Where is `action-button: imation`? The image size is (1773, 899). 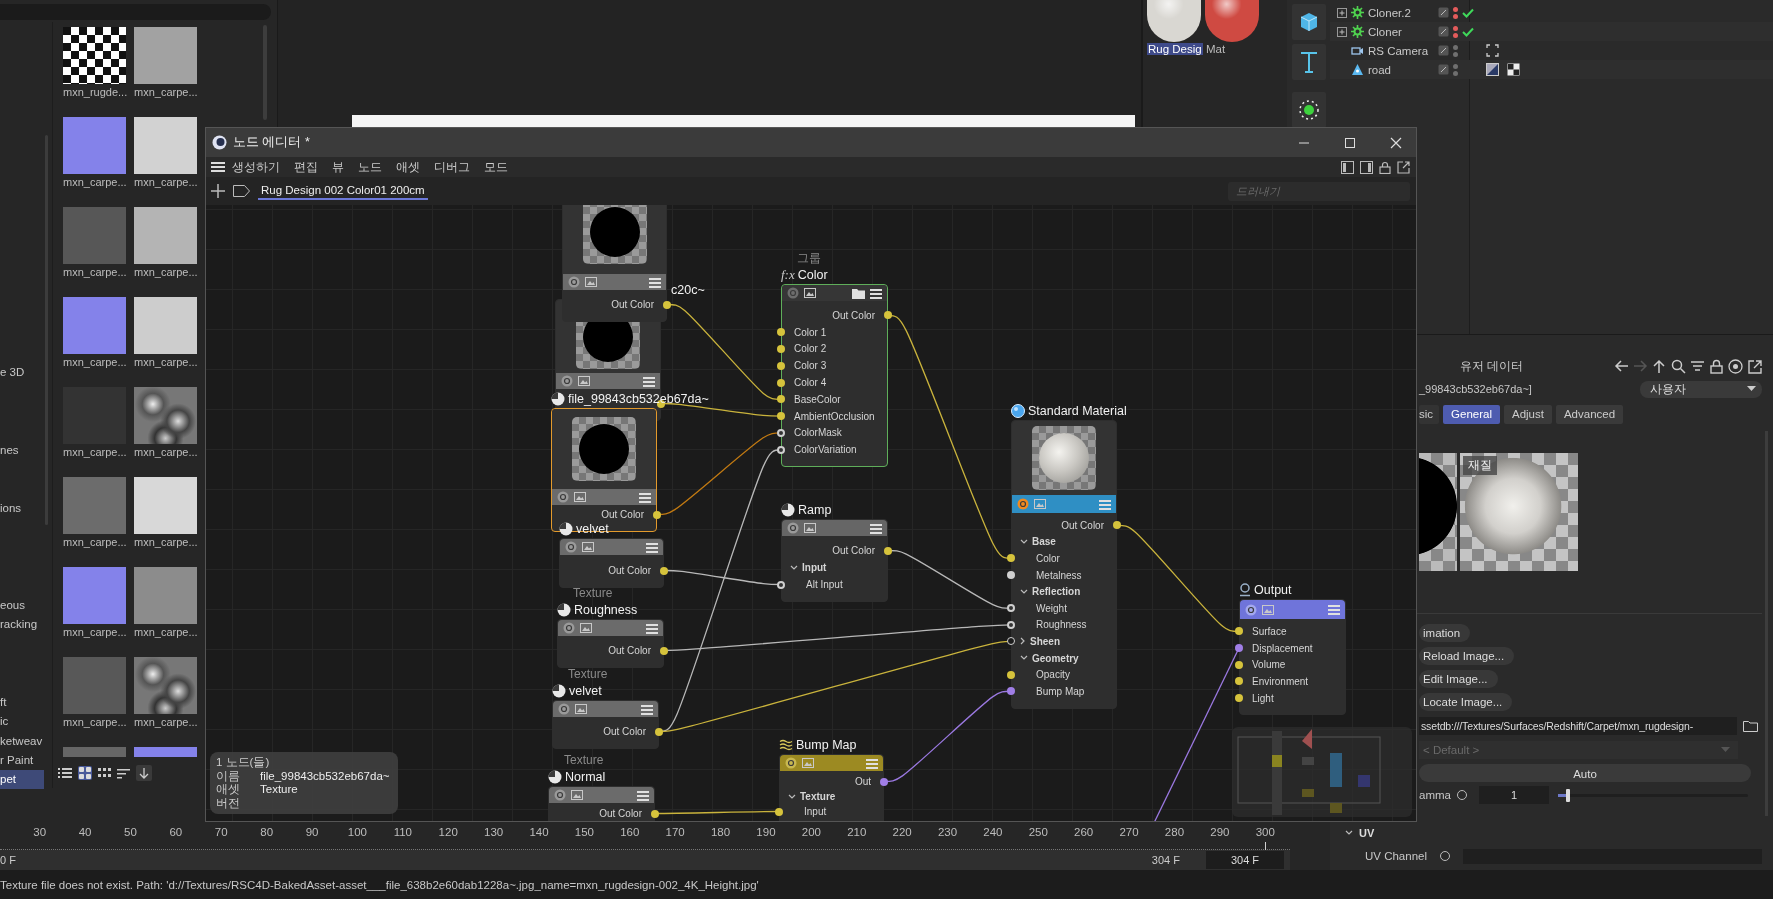 action-button: imation is located at coordinates (1445, 633).